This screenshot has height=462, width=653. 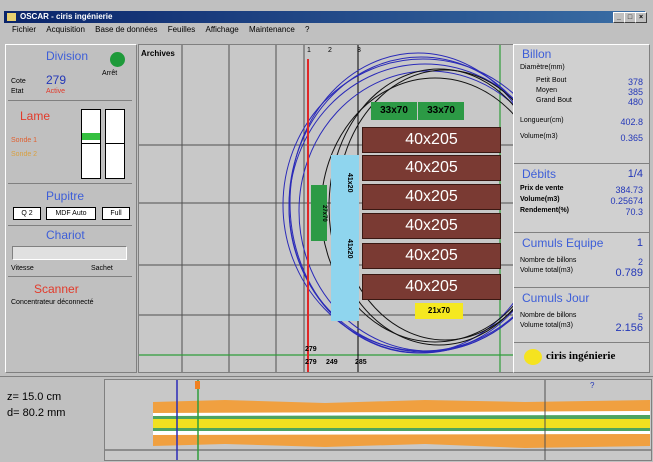 What do you see at coordinates (56, 91) in the screenshot?
I see `etat-value: Active` at bounding box center [56, 91].